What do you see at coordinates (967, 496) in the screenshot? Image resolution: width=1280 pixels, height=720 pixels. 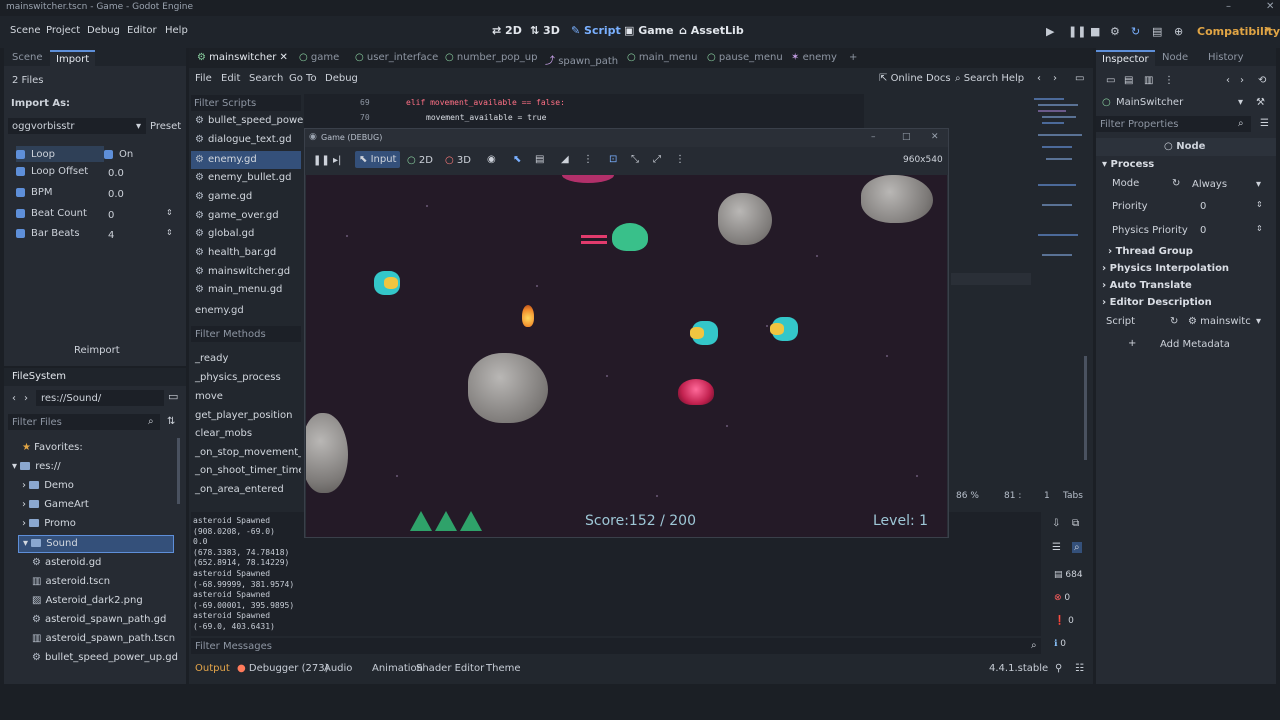 I see `zoom-level: 86 %` at bounding box center [967, 496].